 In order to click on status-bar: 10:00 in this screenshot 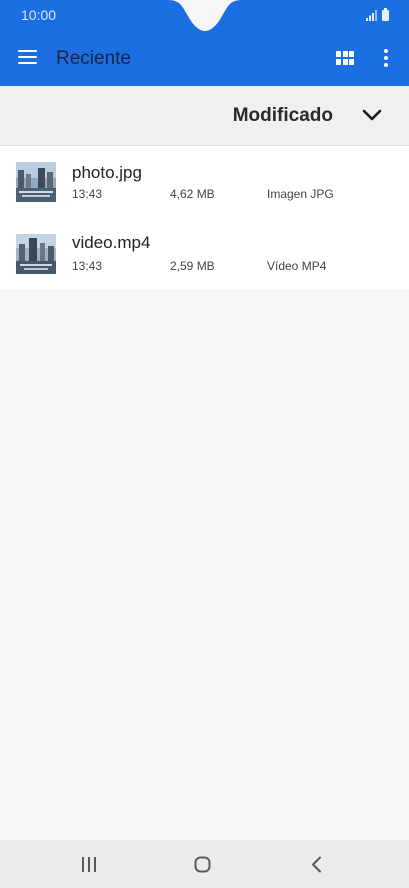, I will do `click(204, 15)`.